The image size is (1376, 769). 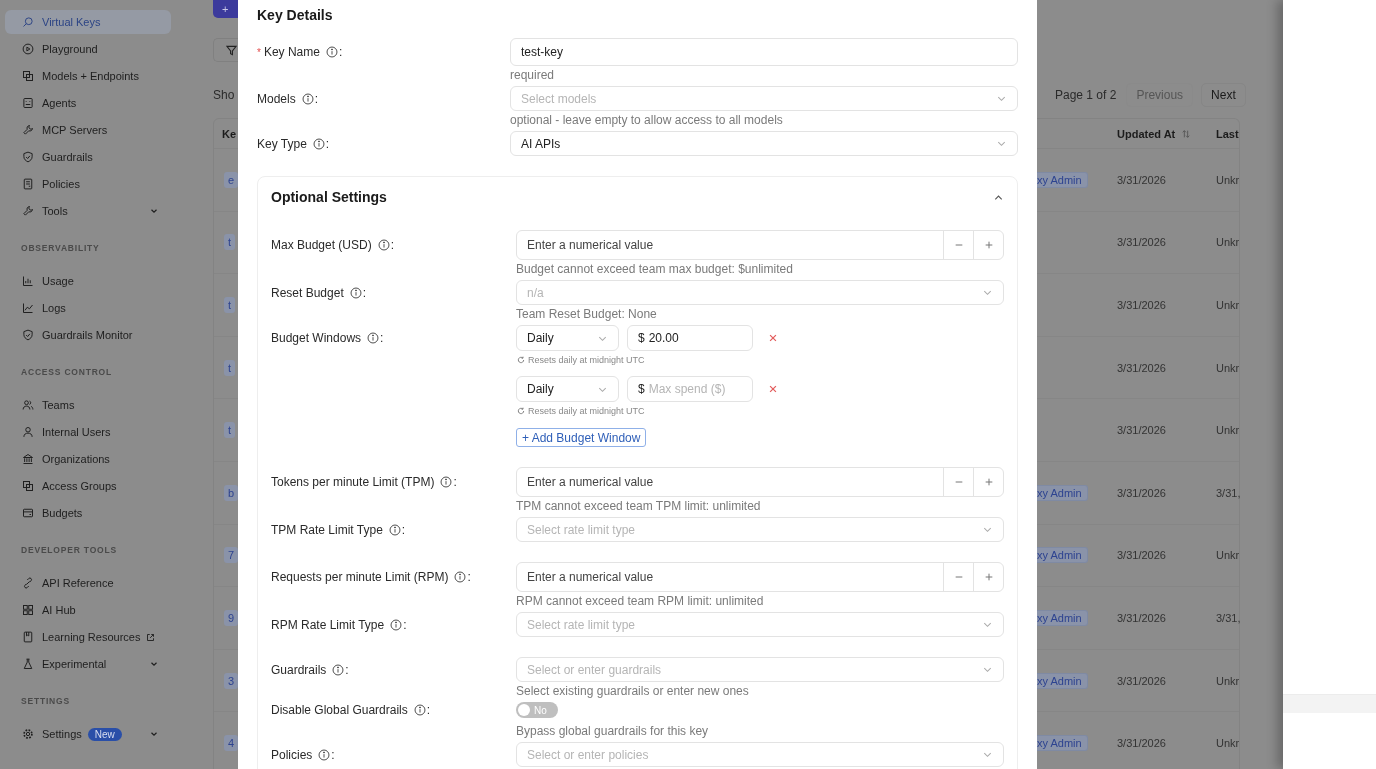 I want to click on field-hint: Select existing guardrails or enter new ones, so click(x=632, y=691).